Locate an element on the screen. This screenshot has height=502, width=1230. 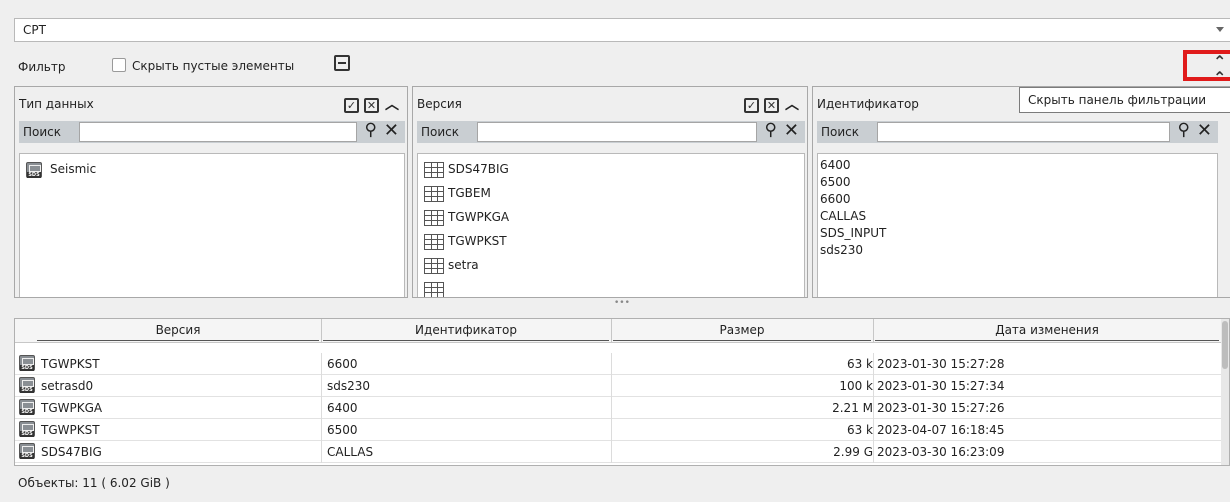
list-item: CALLAS is located at coordinates (1017, 216).